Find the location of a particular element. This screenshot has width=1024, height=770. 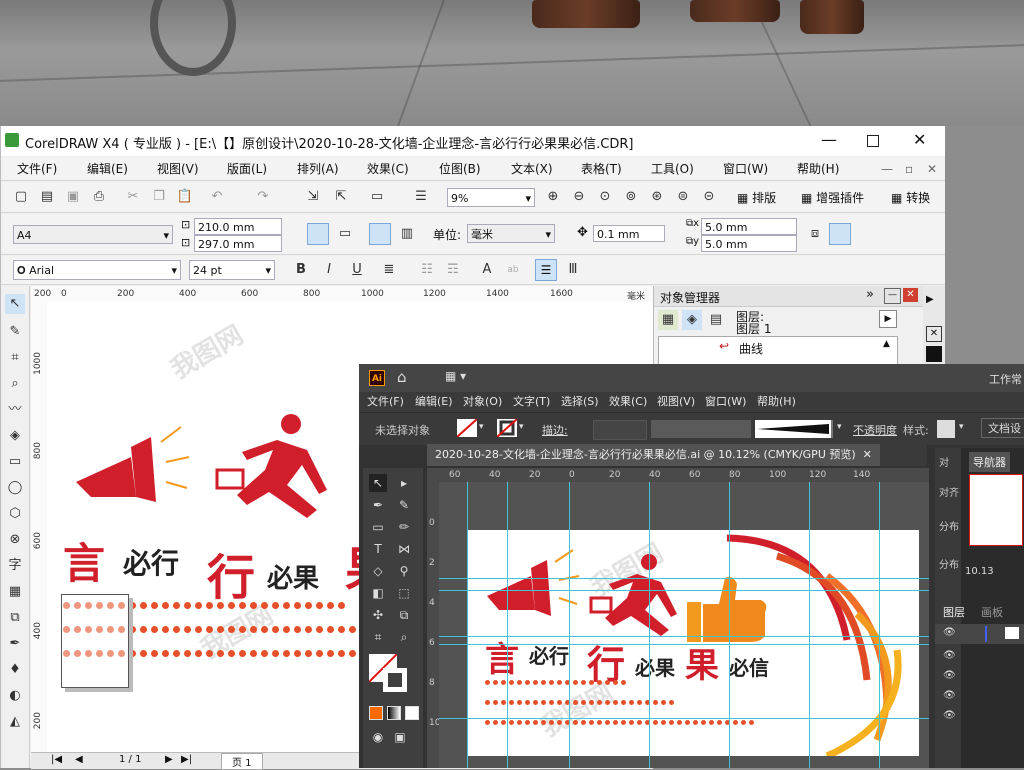

ai-menu-type: 文字(T) is located at coordinates (531, 402).